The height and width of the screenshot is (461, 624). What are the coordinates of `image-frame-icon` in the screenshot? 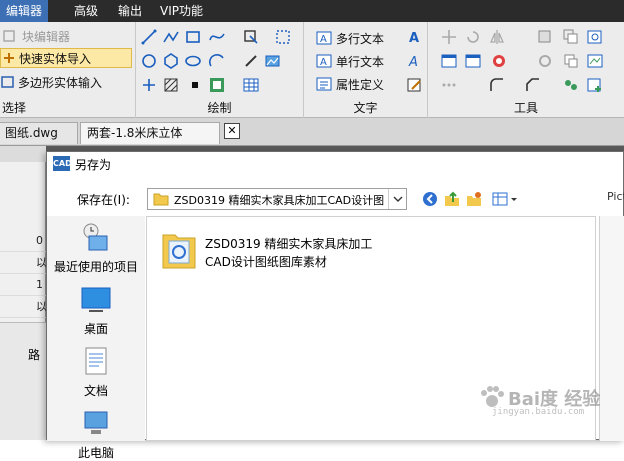 It's located at (595, 61).